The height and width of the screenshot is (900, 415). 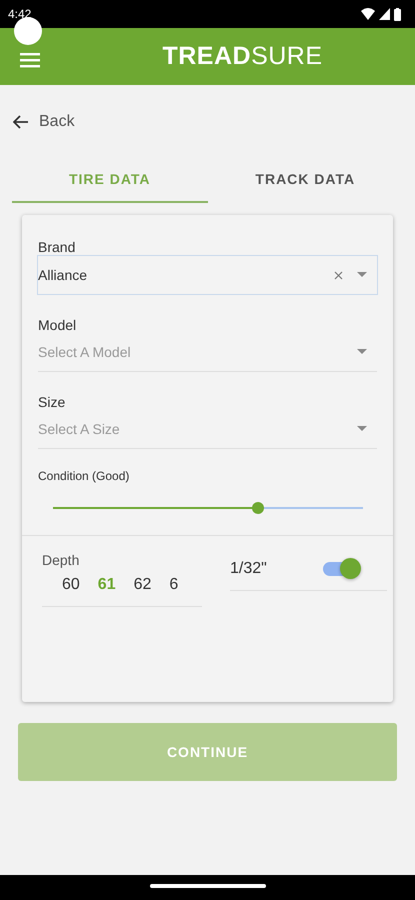 What do you see at coordinates (52, 402) in the screenshot?
I see `field-label: Size` at bounding box center [52, 402].